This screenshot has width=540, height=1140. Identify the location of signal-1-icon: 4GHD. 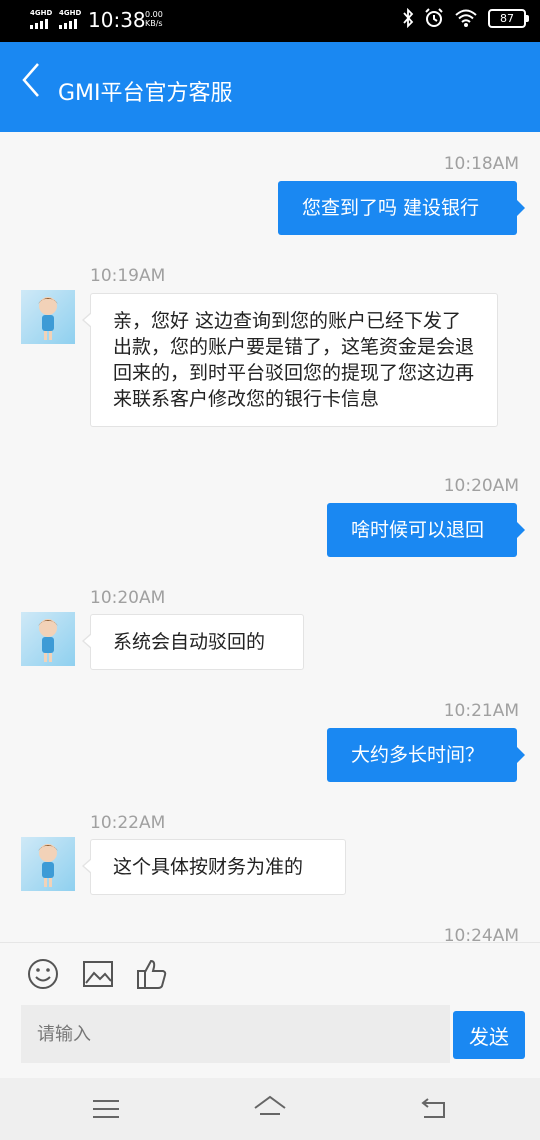
(41, 19).